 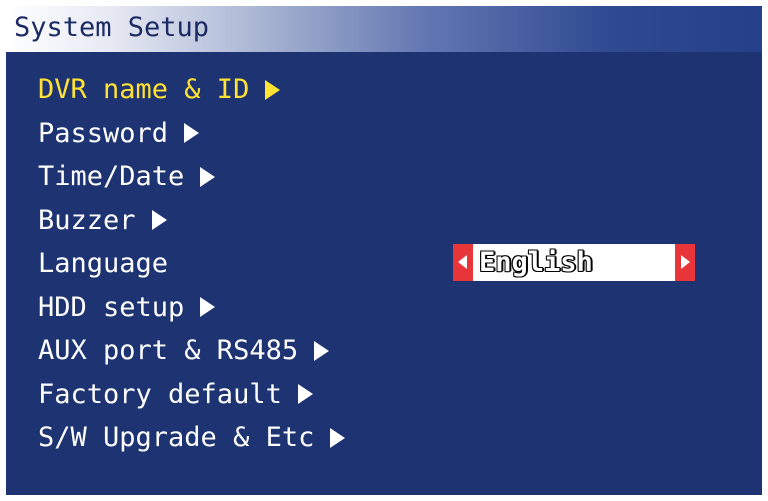 I want to click on title-bar: System Setup, so click(x=384, y=29).